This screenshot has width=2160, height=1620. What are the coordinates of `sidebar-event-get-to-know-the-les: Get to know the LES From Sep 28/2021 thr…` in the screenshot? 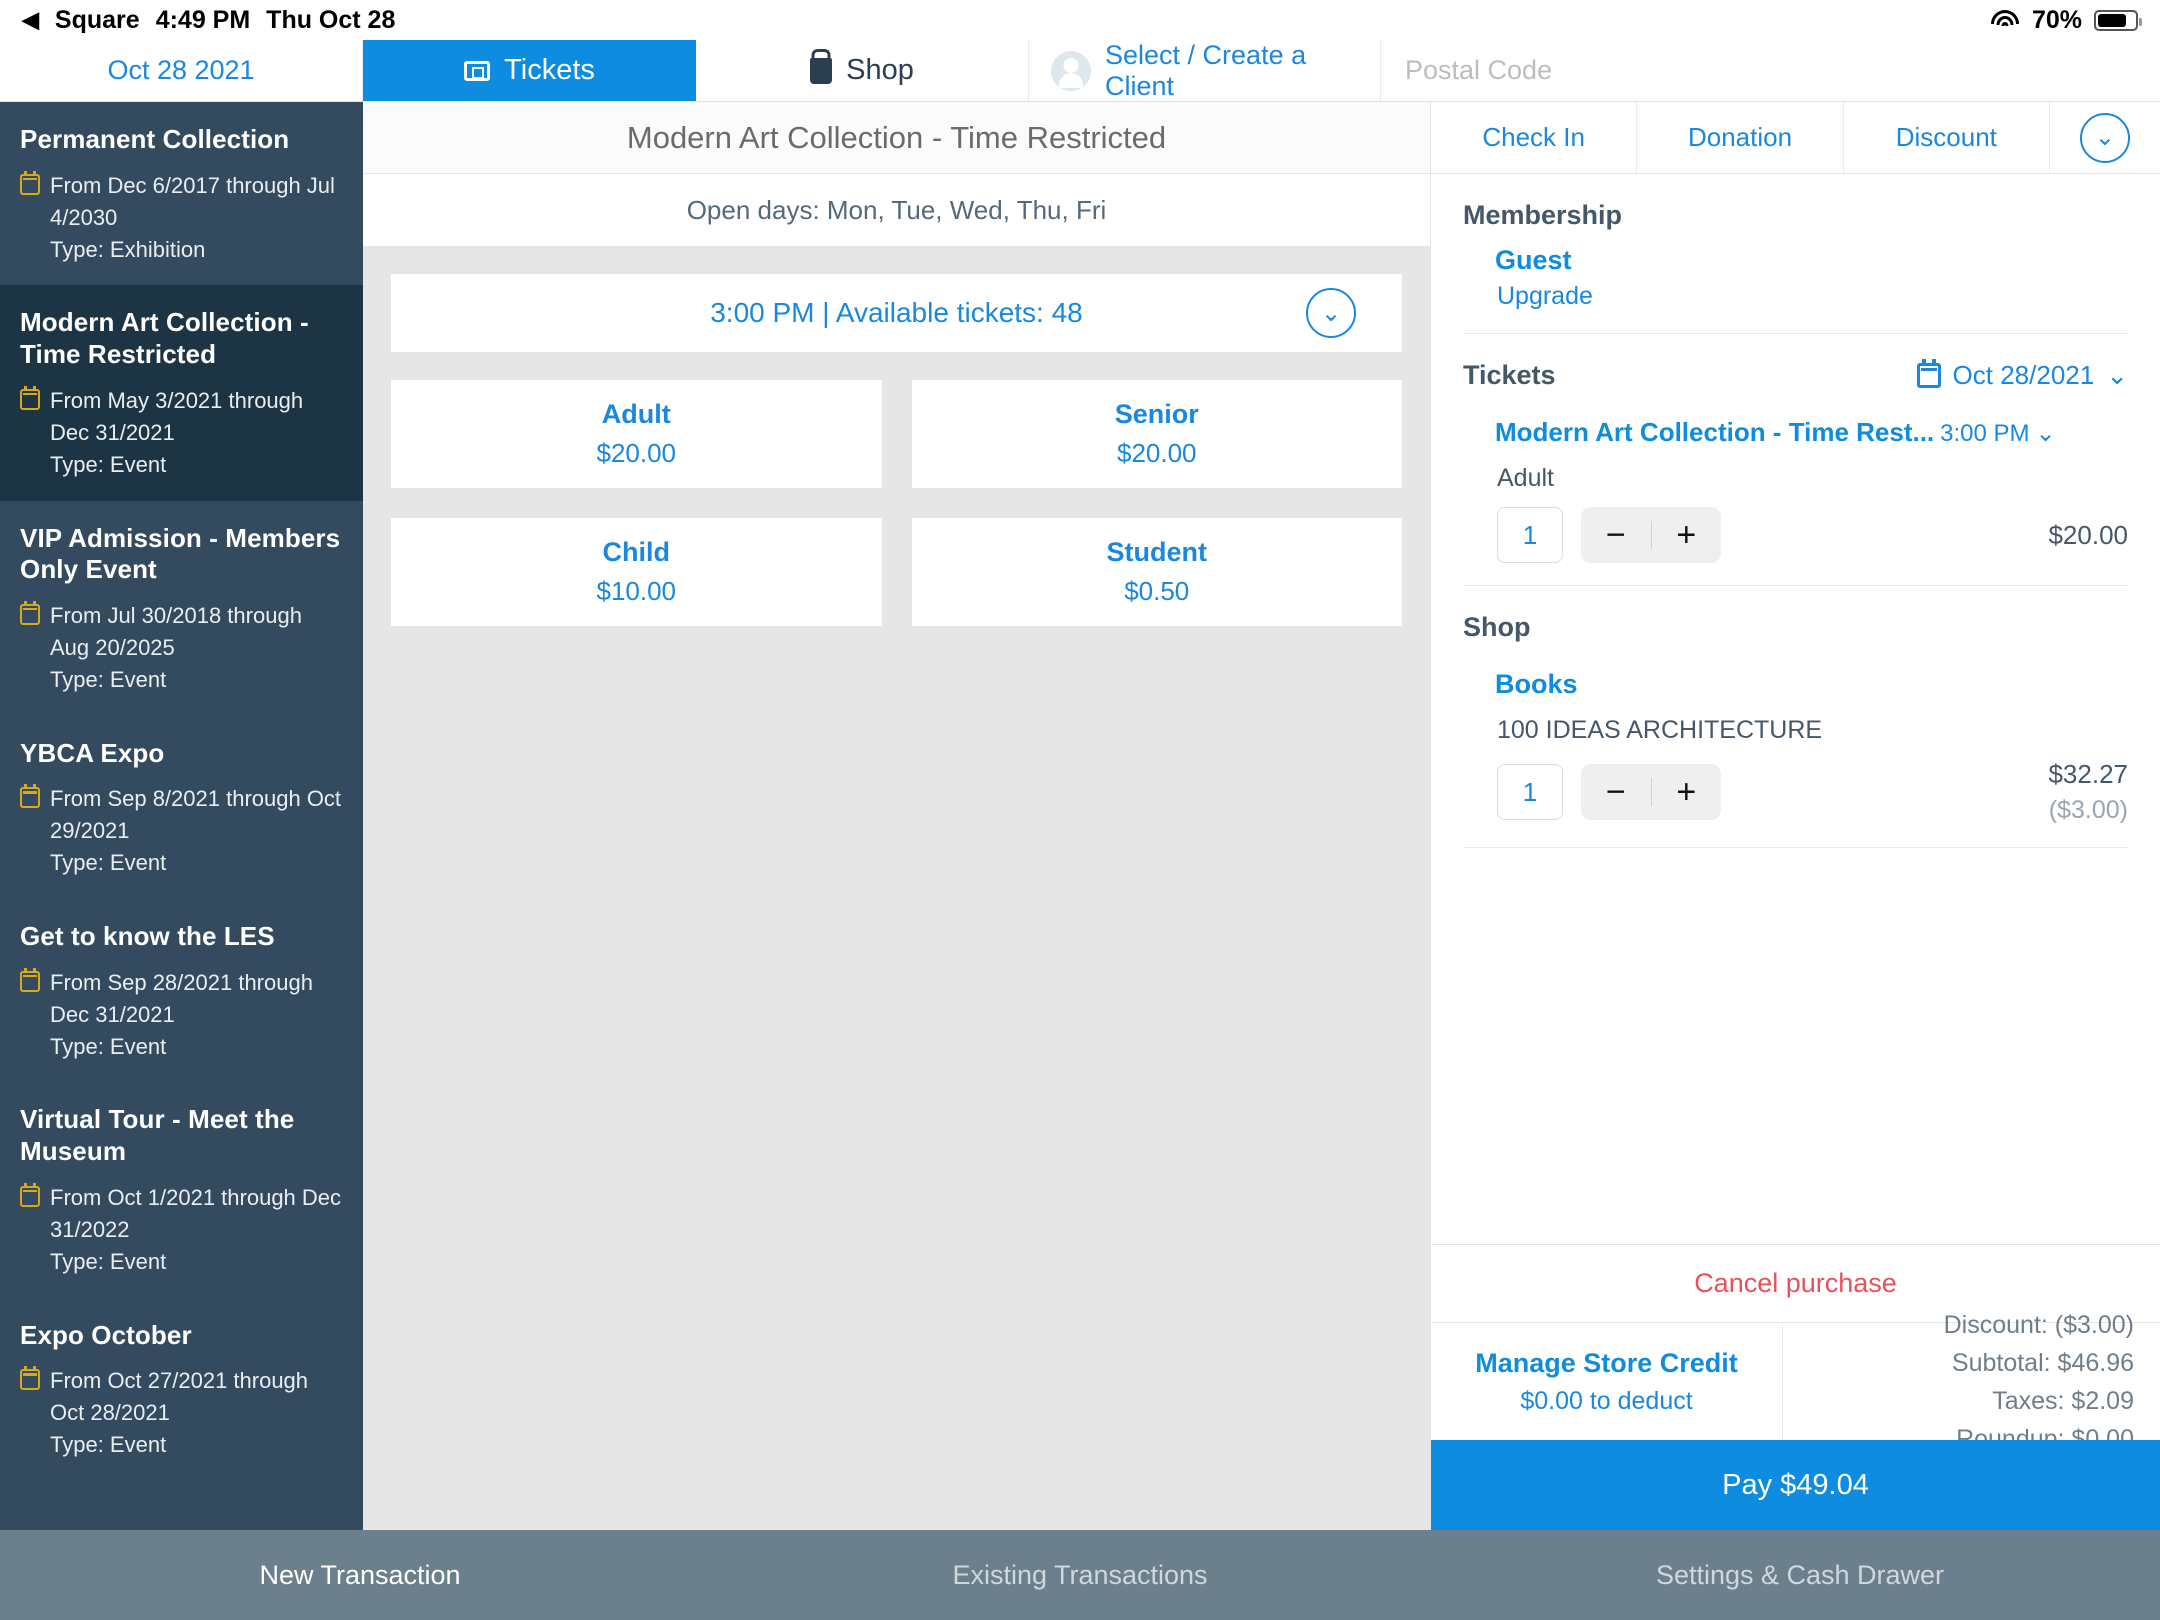 It's located at (181, 991).